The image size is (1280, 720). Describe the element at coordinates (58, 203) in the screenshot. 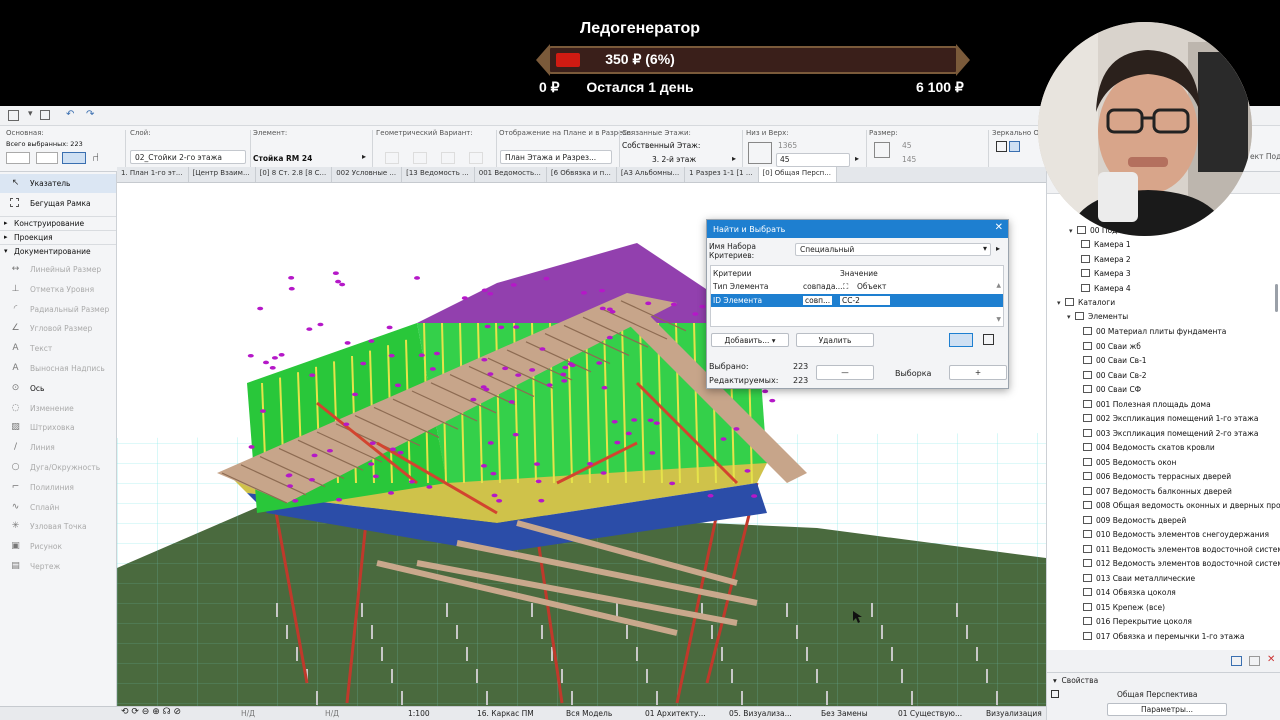

I see `tool-marquee: Бегущая Рамка` at that location.